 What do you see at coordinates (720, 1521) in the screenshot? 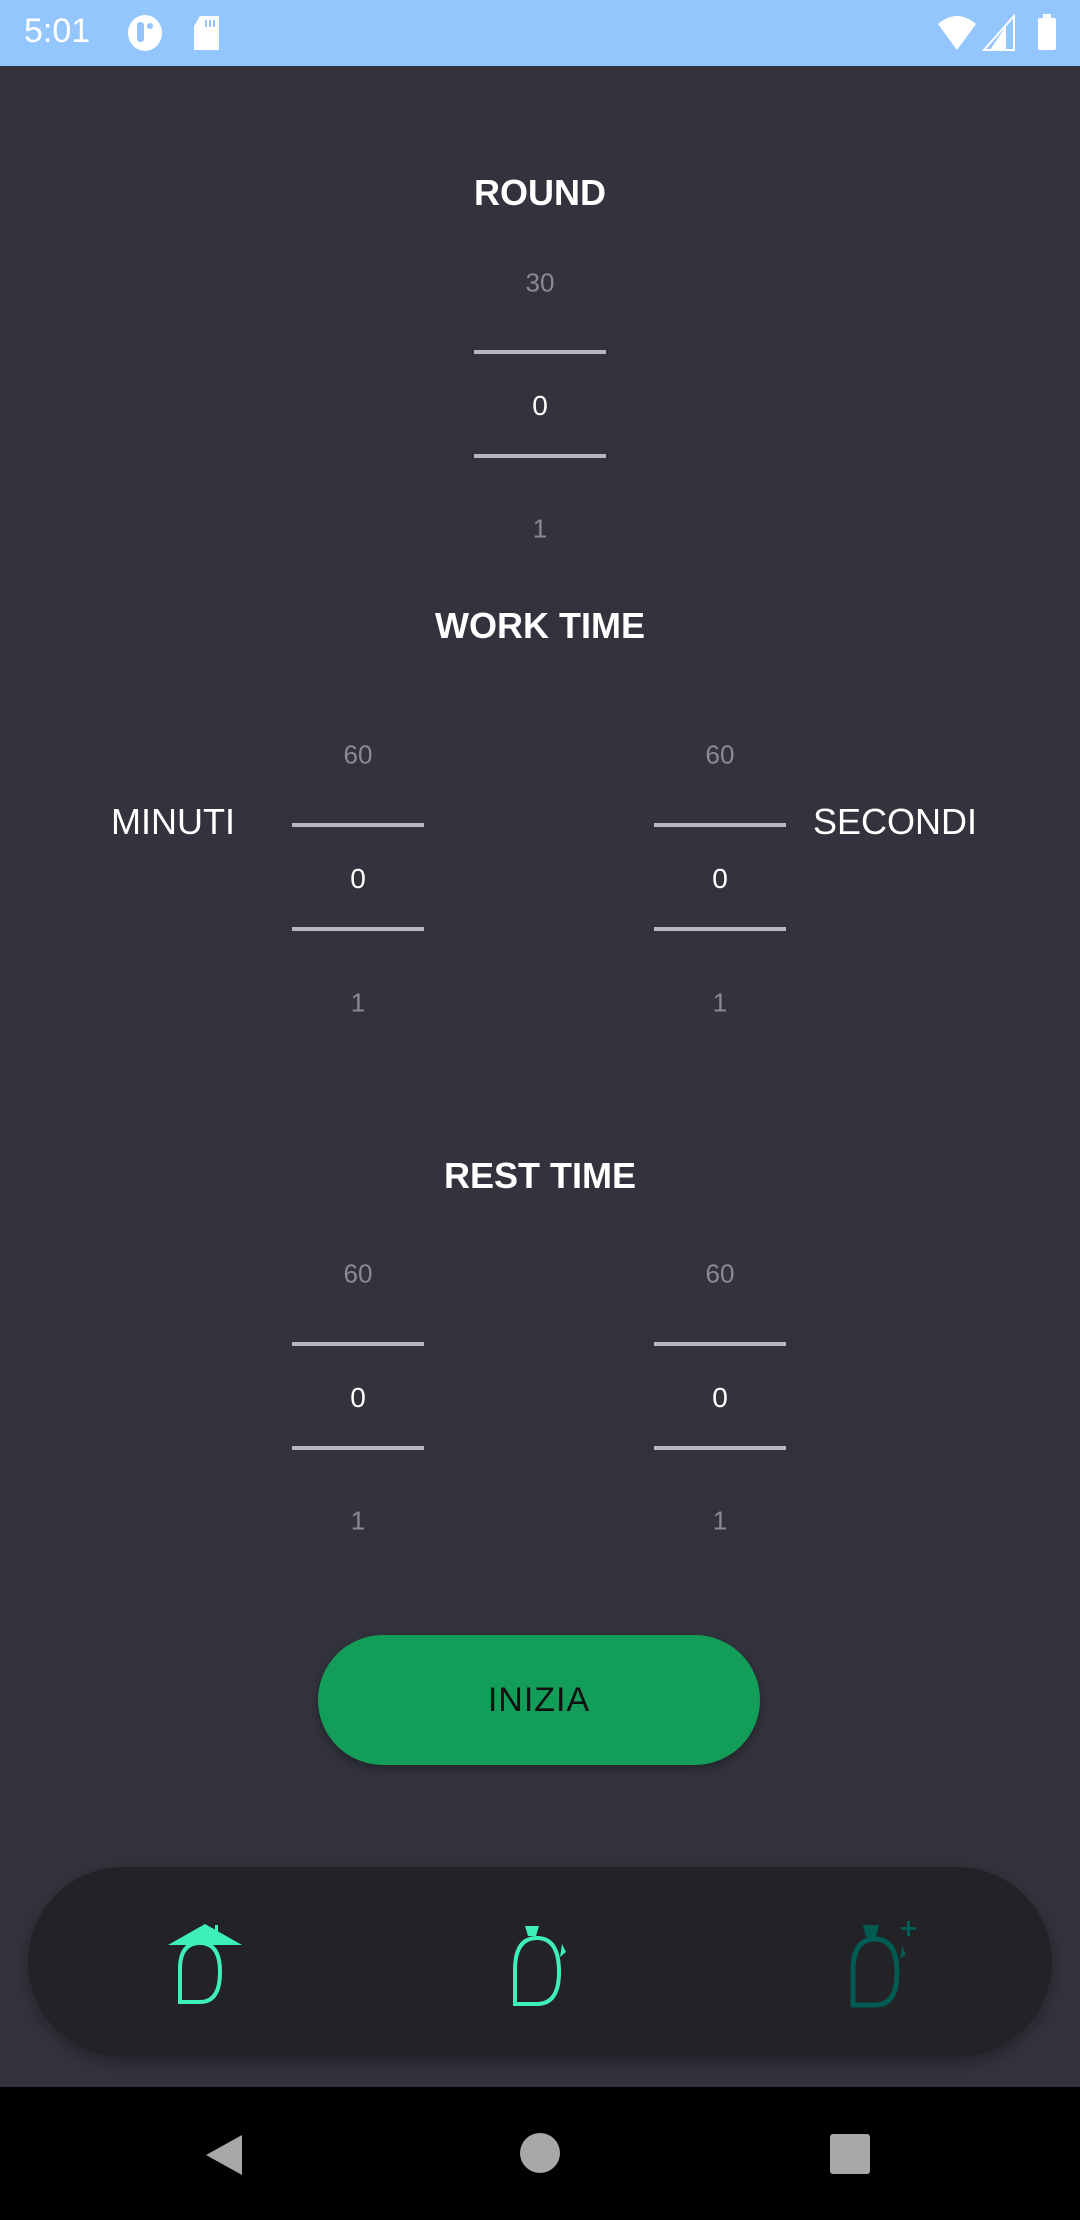
I see `rest-seconds-next: 1` at bounding box center [720, 1521].